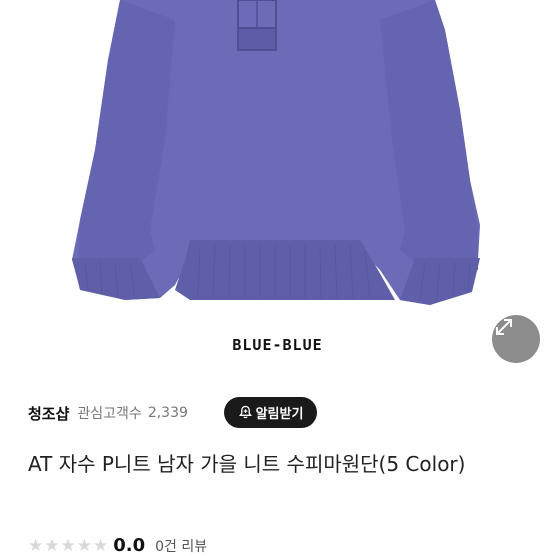 The height and width of the screenshot is (556, 555). I want to click on expand-arrows-icon, so click(504, 327).